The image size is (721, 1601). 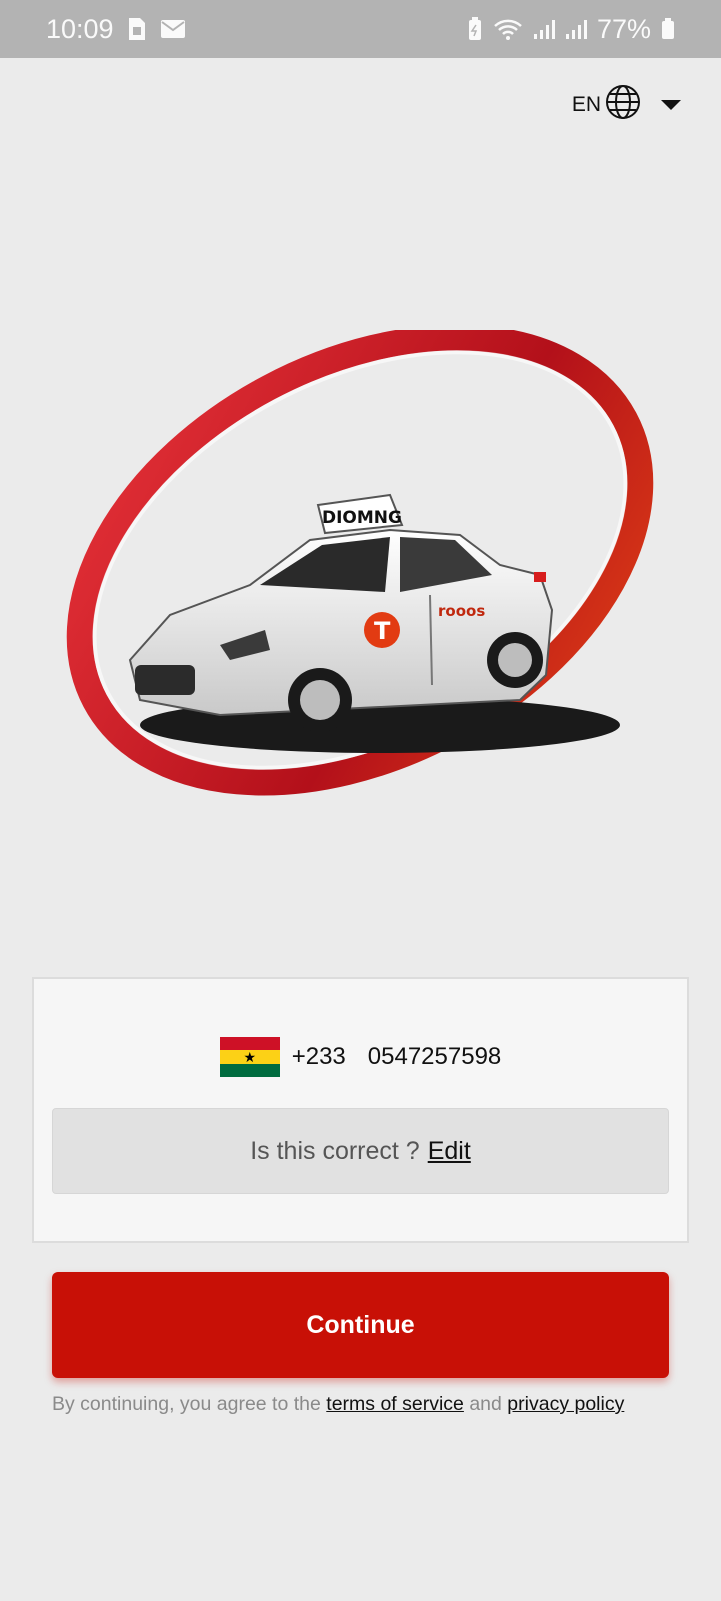 What do you see at coordinates (249, 1057) in the screenshot?
I see `ghana-flag-icon: ★` at bounding box center [249, 1057].